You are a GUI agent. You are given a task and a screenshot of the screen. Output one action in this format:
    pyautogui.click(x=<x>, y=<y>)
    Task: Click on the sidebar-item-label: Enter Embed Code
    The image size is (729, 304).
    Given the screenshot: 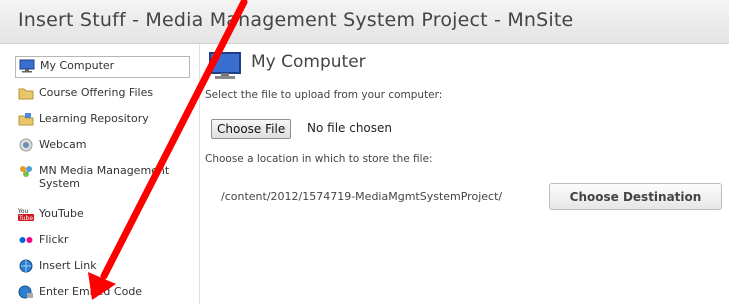 What is the action you would take?
    pyautogui.click(x=91, y=291)
    